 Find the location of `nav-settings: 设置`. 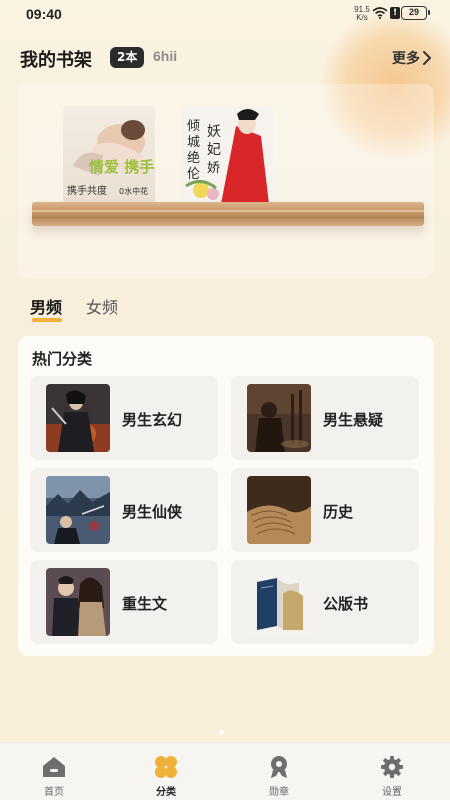

nav-settings: 设置 is located at coordinates (392, 774).